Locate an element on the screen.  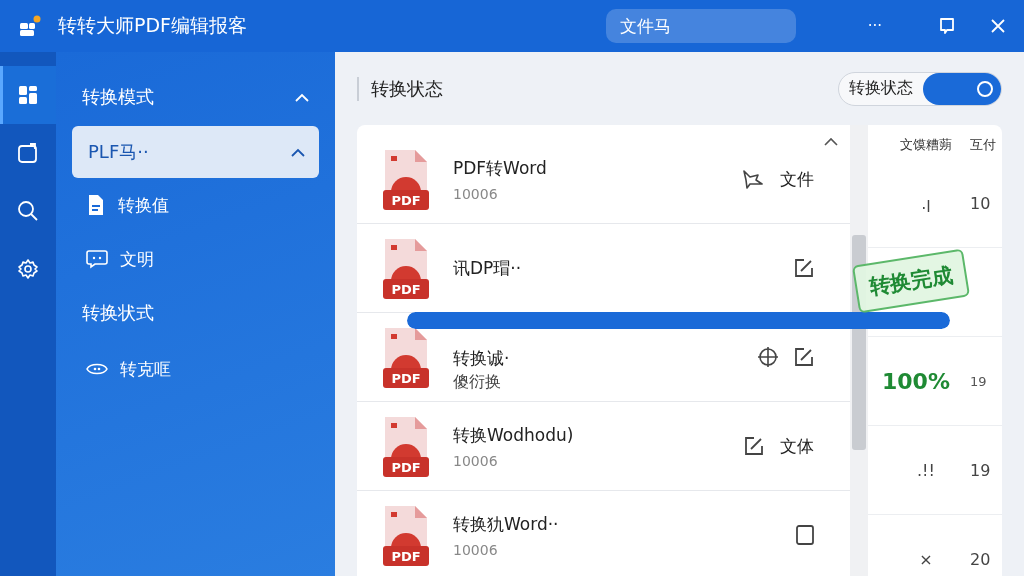
column-header: 文馍糟蒴 is located at coordinates (926, 145).